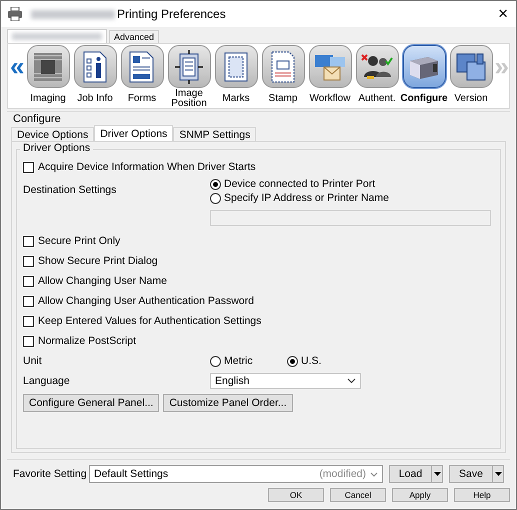  I want to click on field-label: Destination Settings, so click(70, 190).